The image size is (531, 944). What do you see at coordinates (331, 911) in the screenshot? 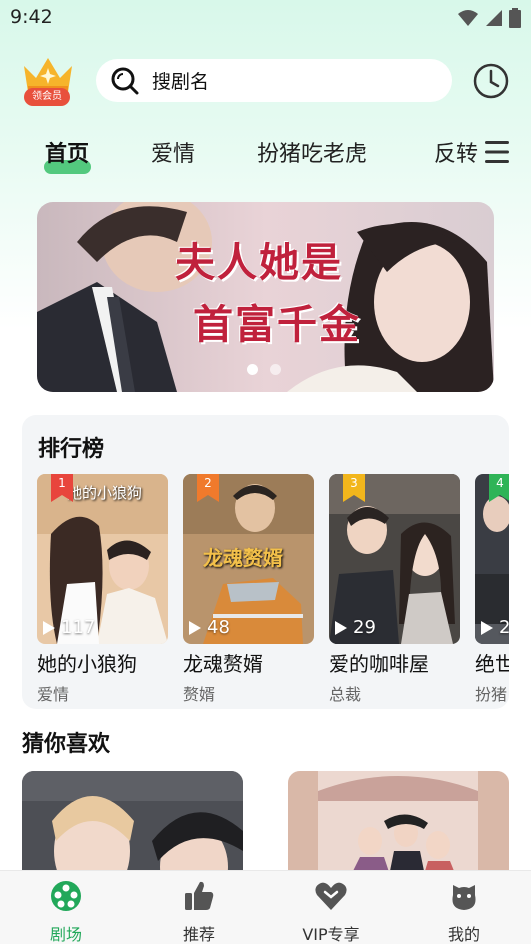
I see `nav-vip: VIP专享` at bounding box center [331, 911].